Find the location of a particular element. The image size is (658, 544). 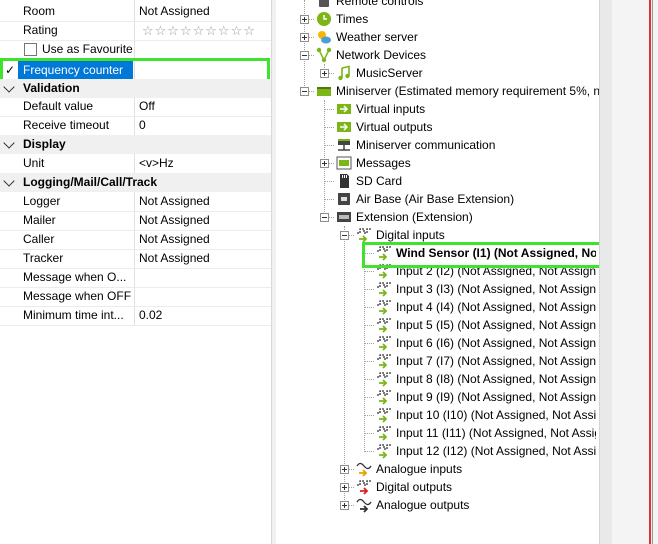

input-label: Input 8 (I8) (Not Assigned, Not Assigne is located at coordinates (496, 379).